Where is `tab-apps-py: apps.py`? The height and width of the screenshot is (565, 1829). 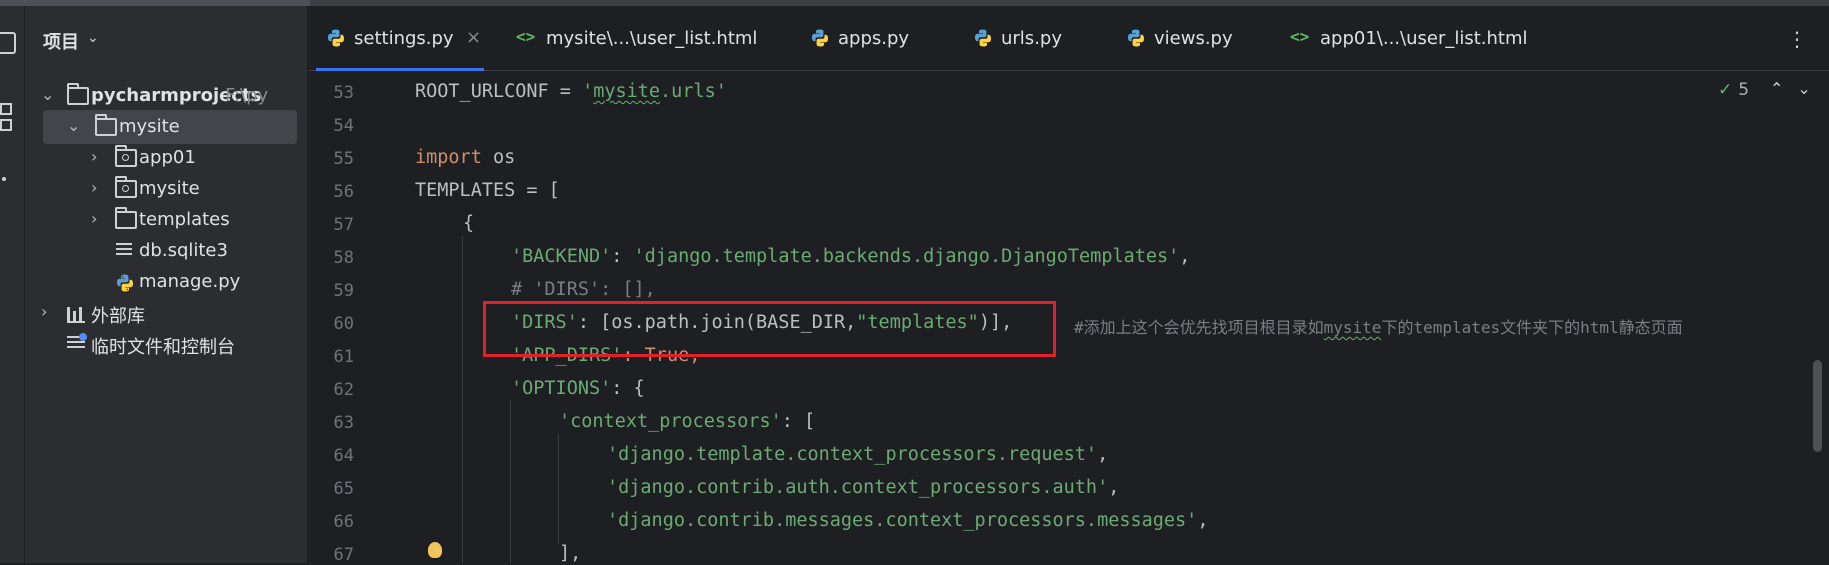 tab-apps-py: apps.py is located at coordinates (870, 38).